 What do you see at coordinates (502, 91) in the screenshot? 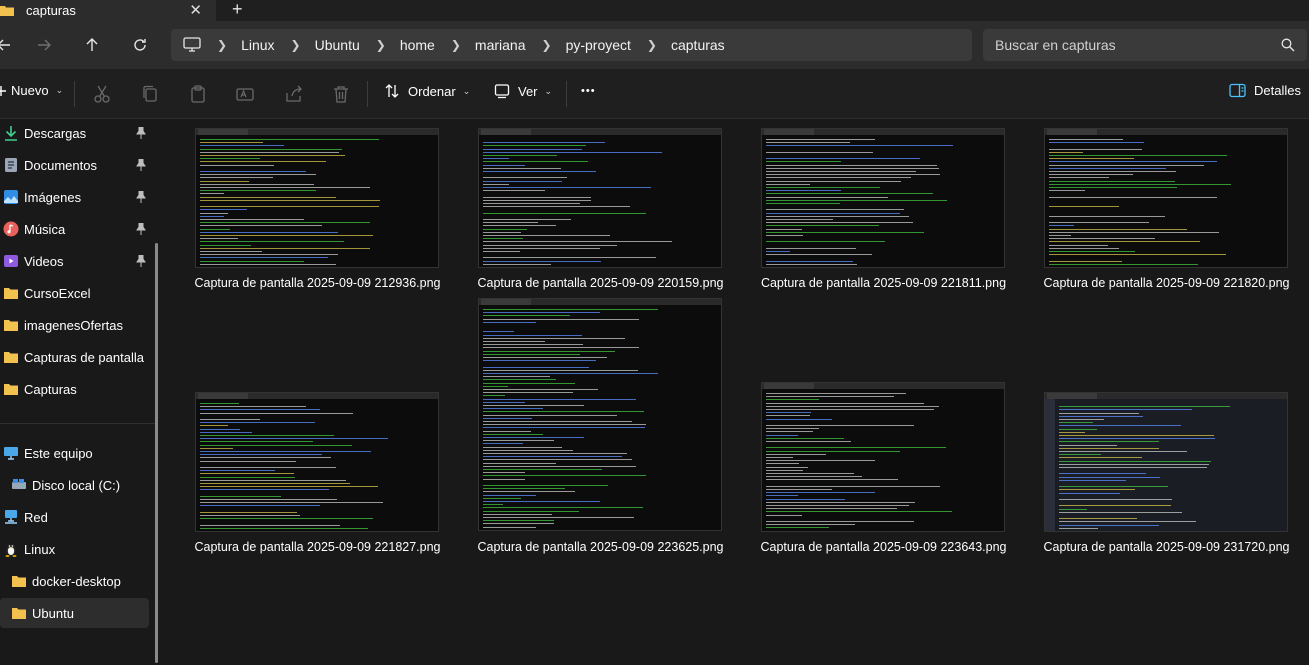
I see `view-icon` at bounding box center [502, 91].